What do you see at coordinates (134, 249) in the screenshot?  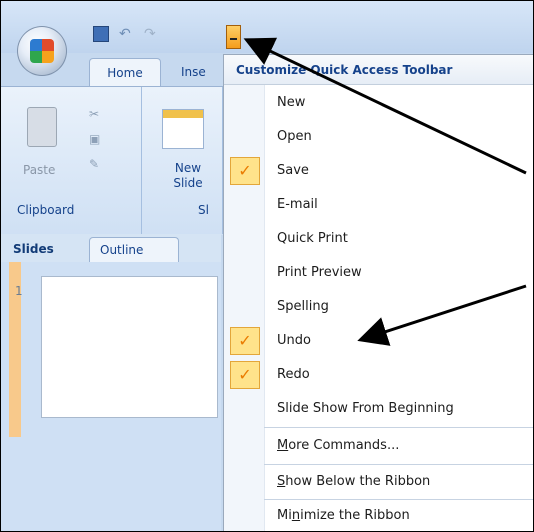 I see `tab-outline: Outline` at bounding box center [134, 249].